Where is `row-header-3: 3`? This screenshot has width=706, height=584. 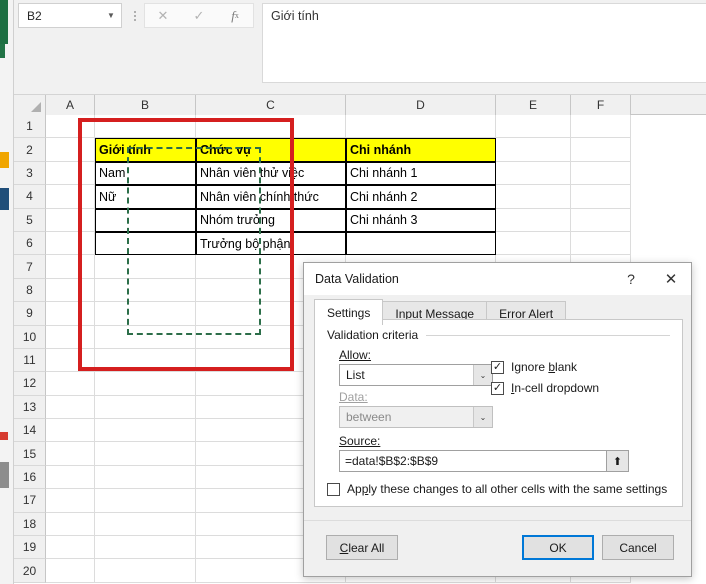 row-header-3: 3 is located at coordinates (30, 173).